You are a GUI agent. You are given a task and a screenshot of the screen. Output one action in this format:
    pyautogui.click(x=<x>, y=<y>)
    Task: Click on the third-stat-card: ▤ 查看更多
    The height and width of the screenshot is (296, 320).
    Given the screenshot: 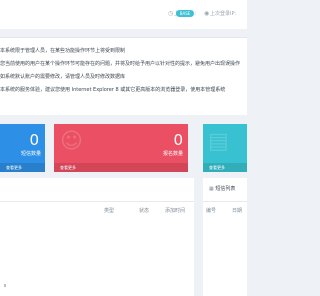 What is the action you would take?
    pyautogui.click(x=225, y=148)
    